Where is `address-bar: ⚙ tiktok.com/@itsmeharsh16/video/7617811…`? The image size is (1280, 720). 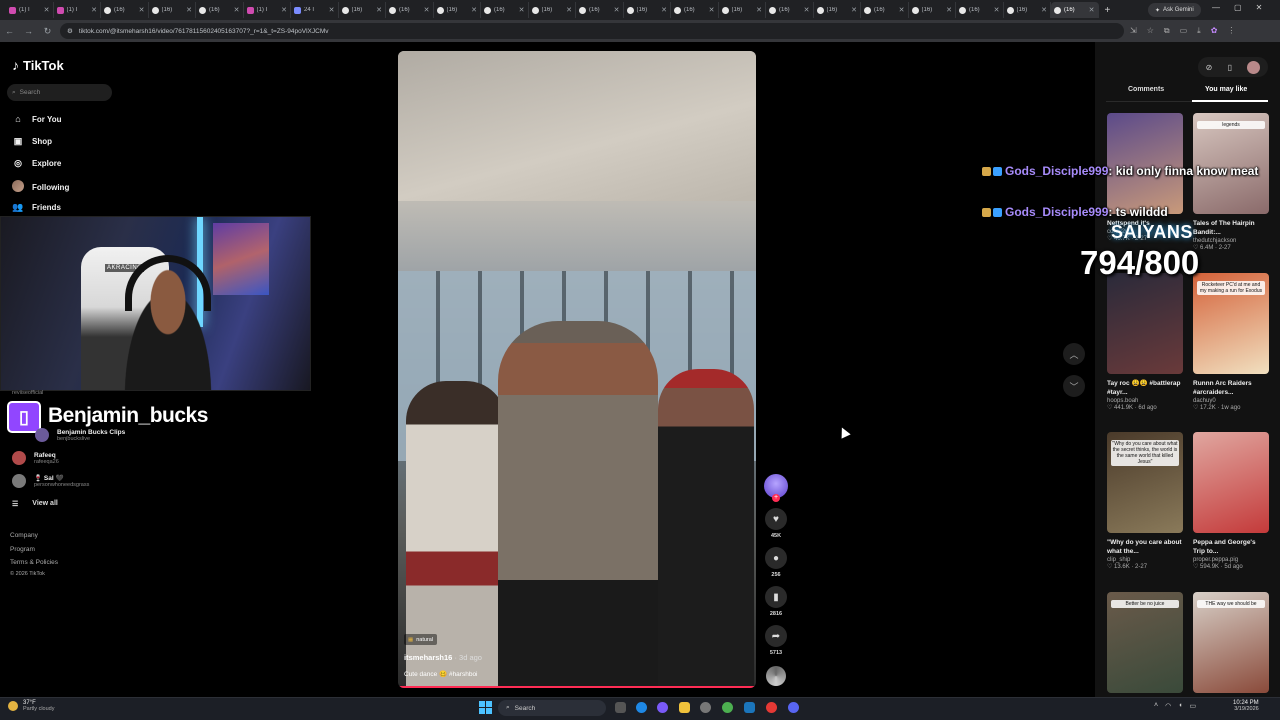 address-bar: ⚙ tiktok.com/@itsmeharsh16/video/7617811… is located at coordinates (592, 31).